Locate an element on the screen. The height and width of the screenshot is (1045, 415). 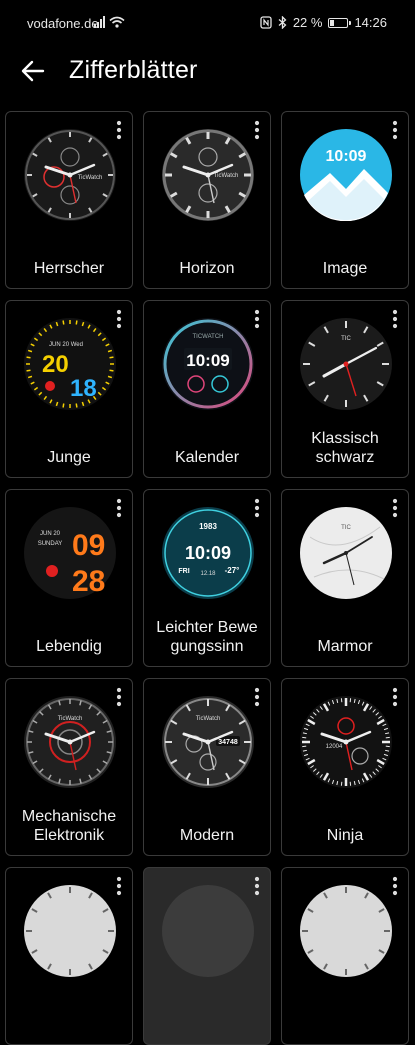
svg-text: 12004 is located at coordinates (334, 747).